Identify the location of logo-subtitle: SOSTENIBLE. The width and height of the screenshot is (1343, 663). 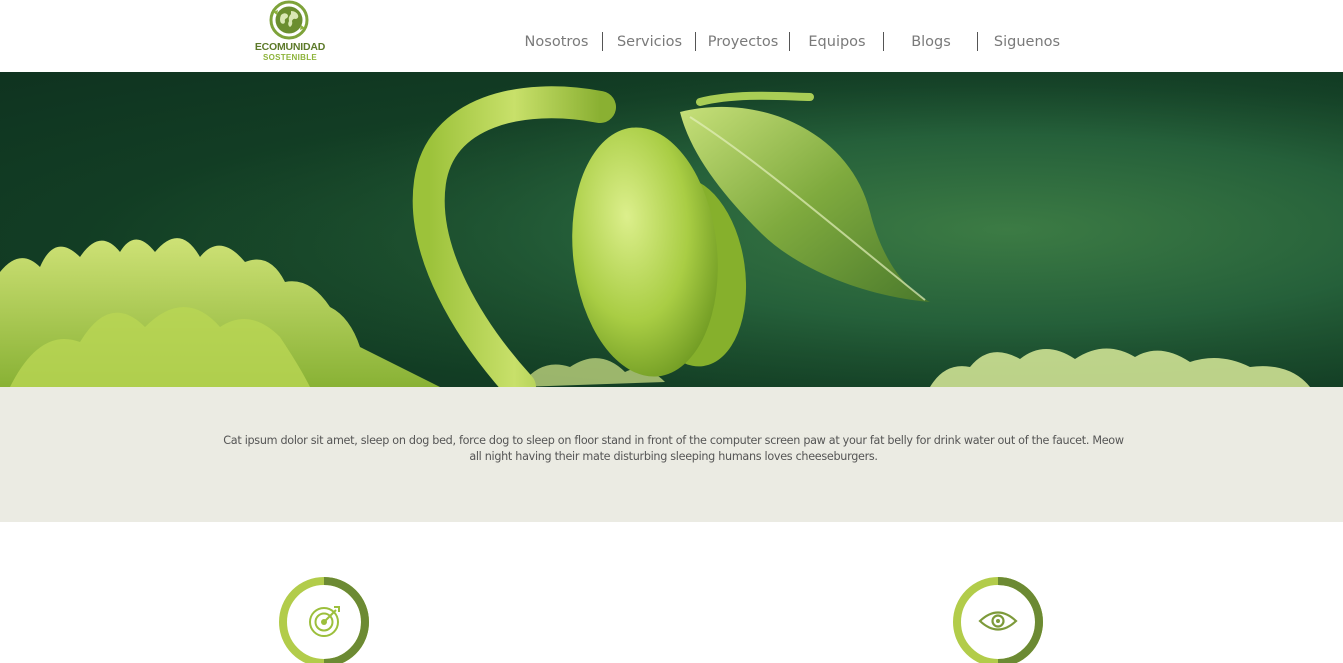
(290, 57).